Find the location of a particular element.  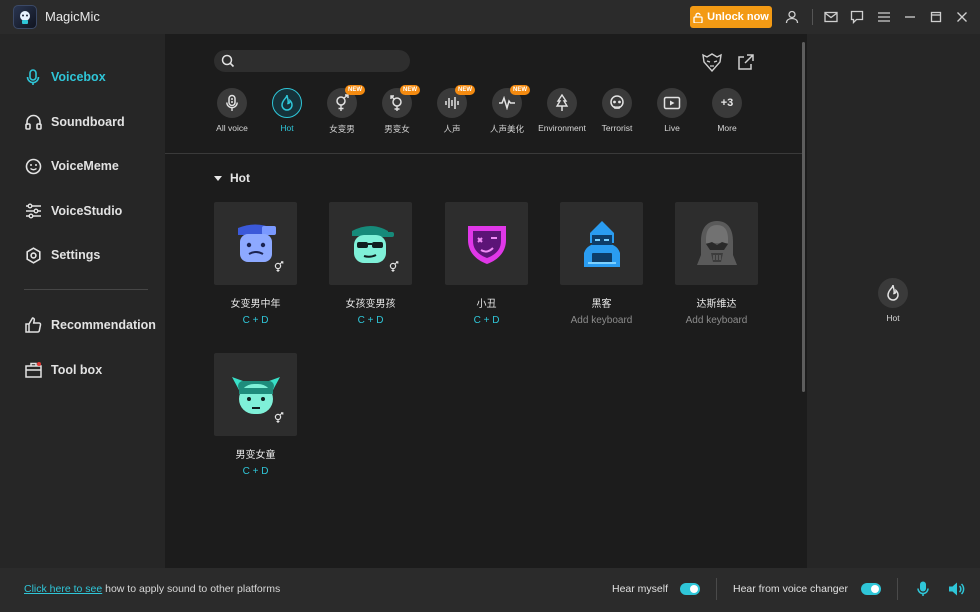

darth-vader-avatar is located at coordinates (716, 242).